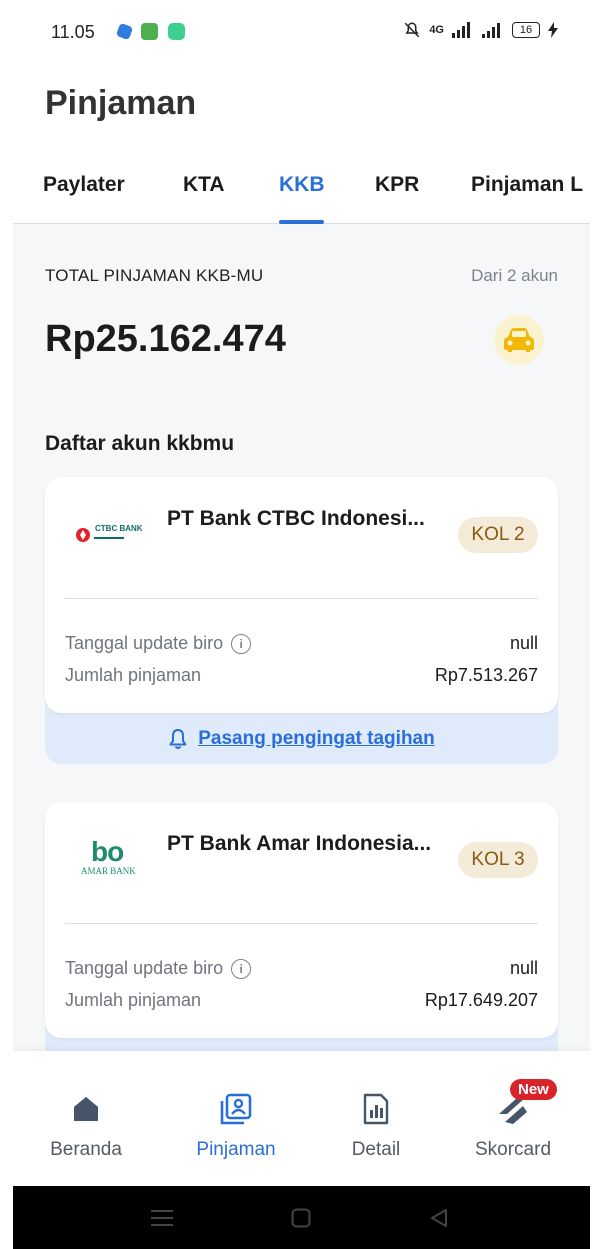 This screenshot has width=593, height=1249. I want to click on active-tab-indicator, so click(301, 222).